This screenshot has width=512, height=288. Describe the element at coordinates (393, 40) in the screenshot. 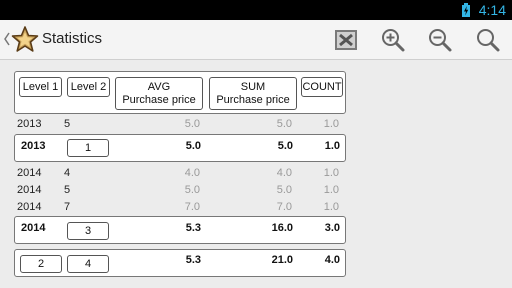

I see `zoom-in-icon` at that location.